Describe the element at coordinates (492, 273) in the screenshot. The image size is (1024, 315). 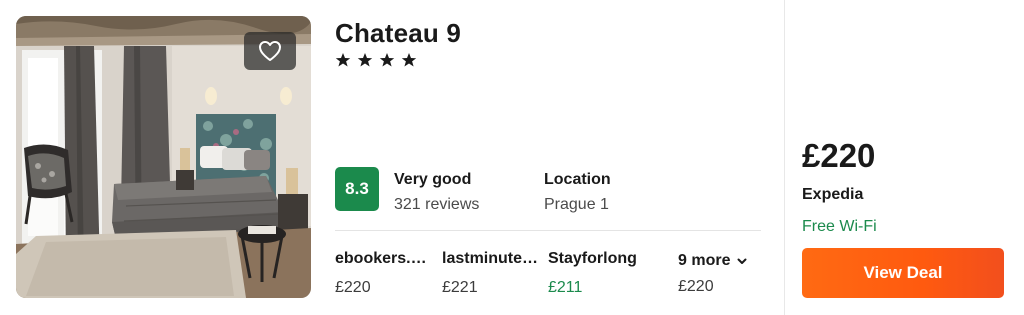
I see `provider-offer-lastminute: lastminute.com £221` at that location.